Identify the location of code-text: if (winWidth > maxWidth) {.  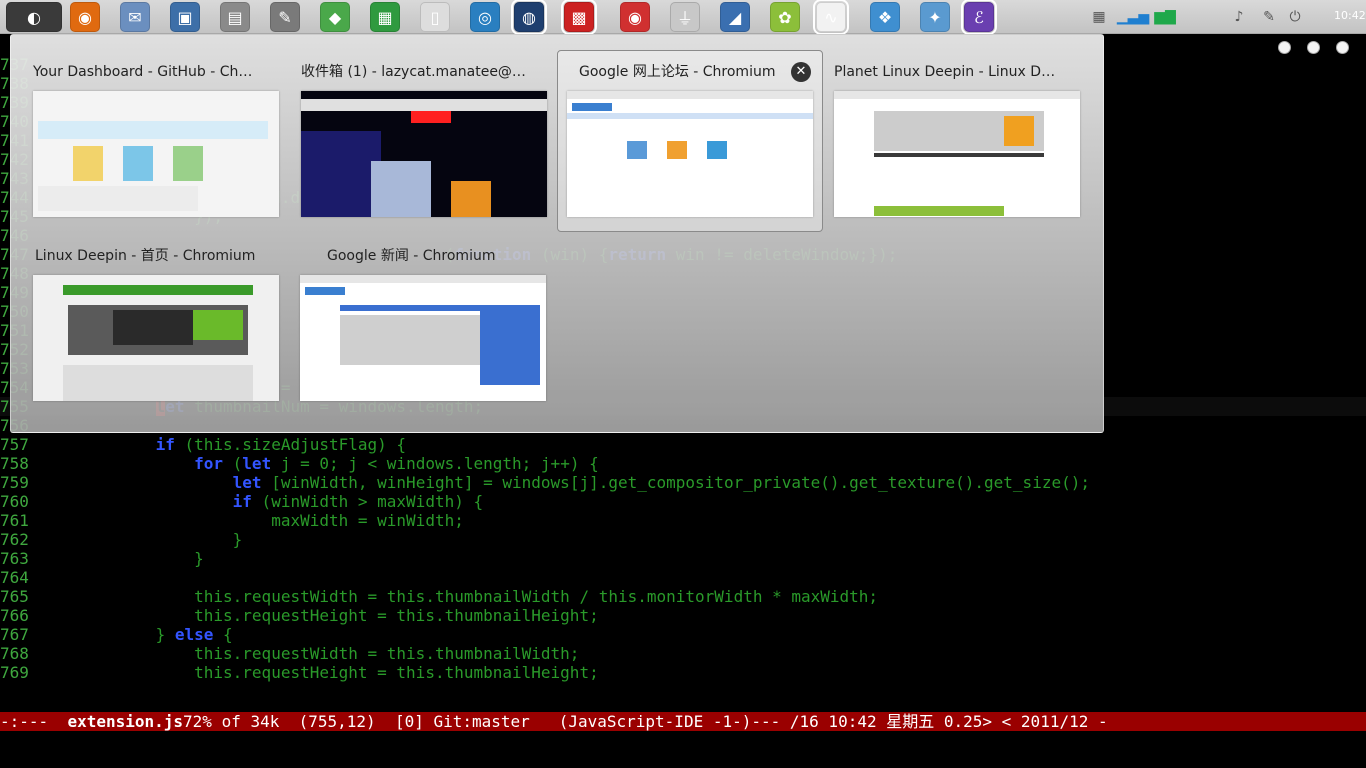
(358, 501).